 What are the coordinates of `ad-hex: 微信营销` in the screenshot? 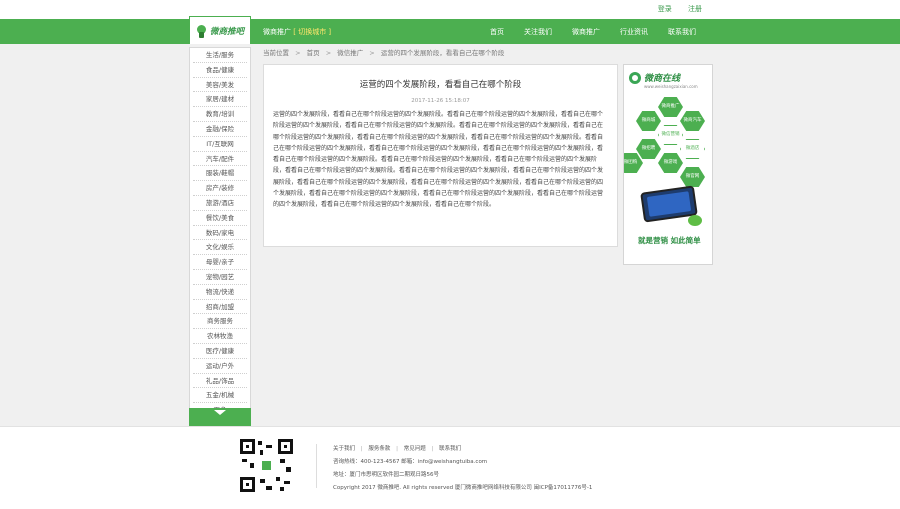 It's located at (670, 135).